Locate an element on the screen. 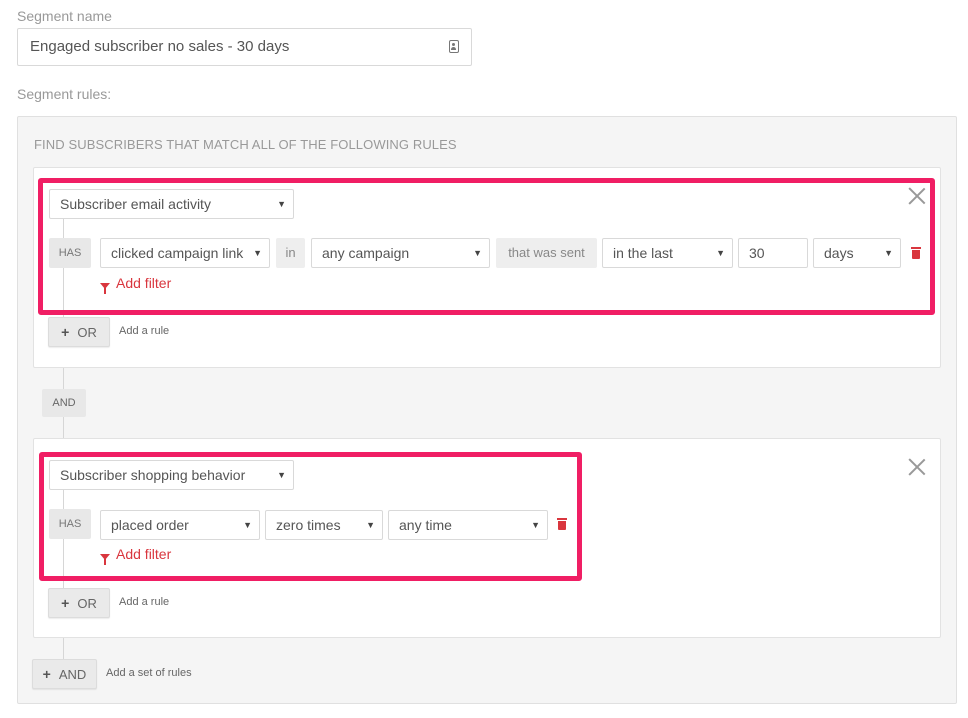  segment-rules-label: Segment rules: is located at coordinates (64, 94).